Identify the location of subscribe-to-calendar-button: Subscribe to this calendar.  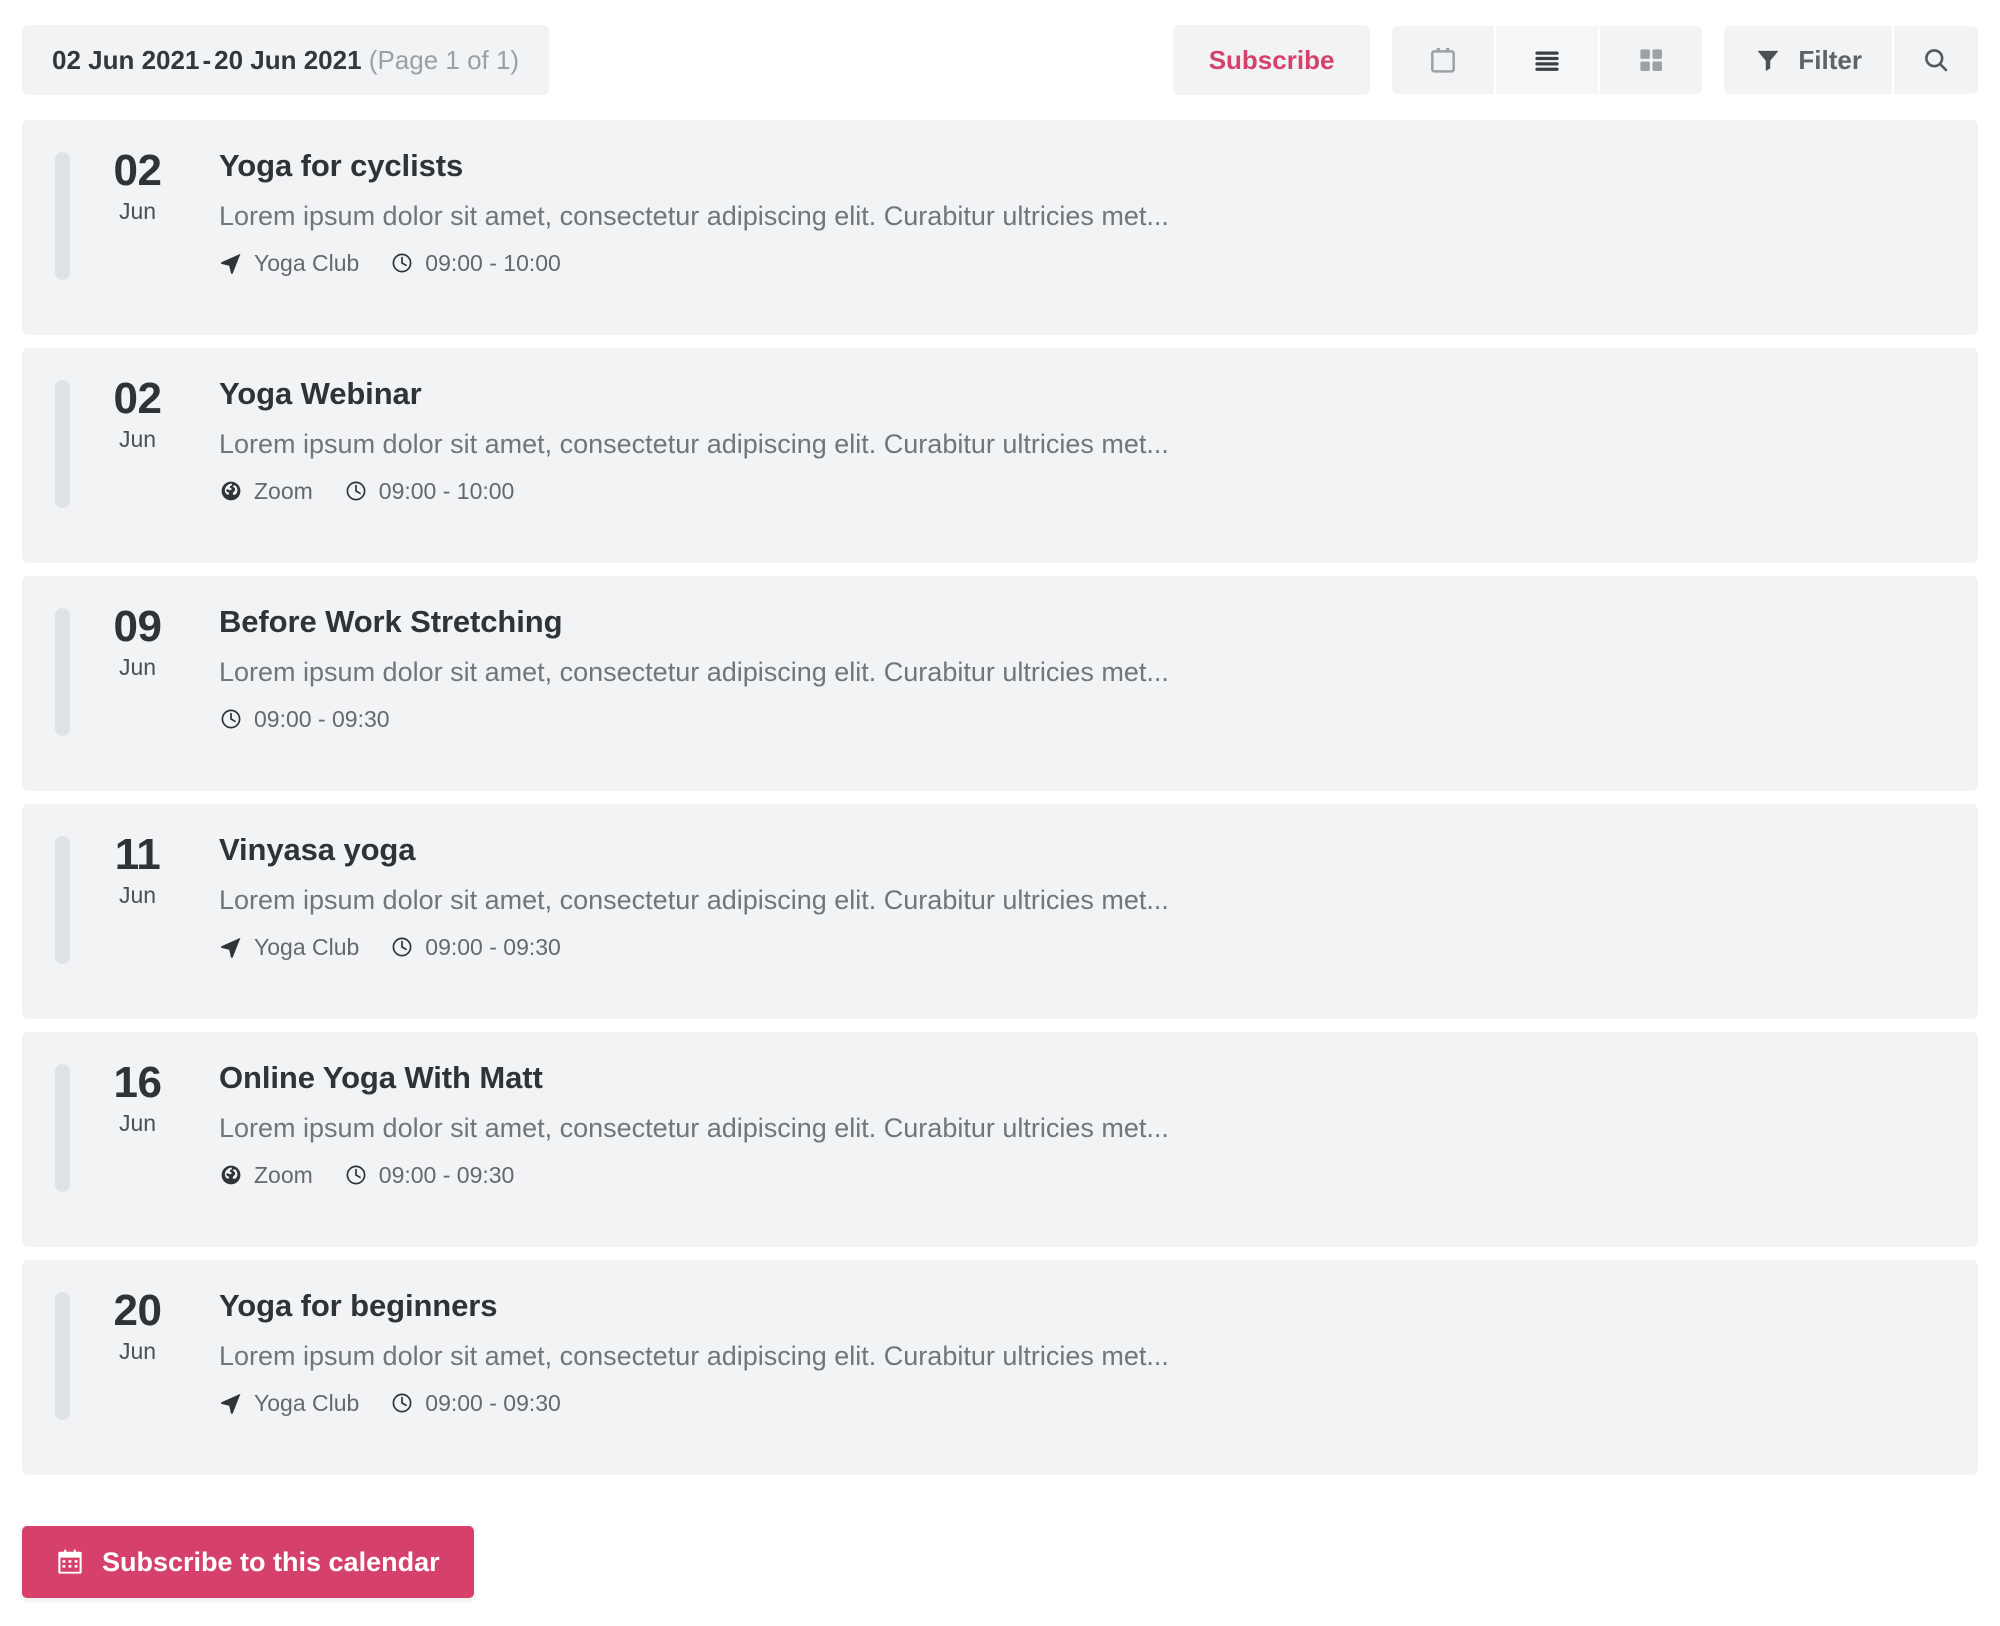
(248, 1562).